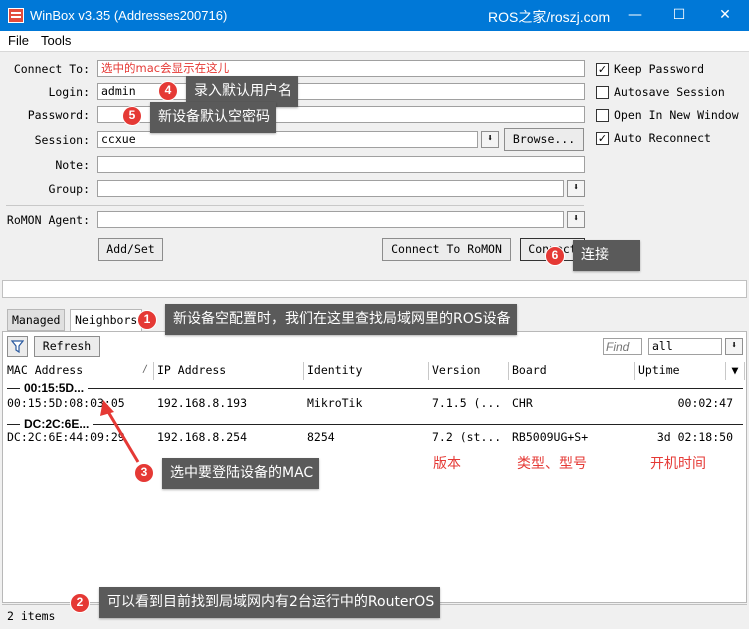 The image size is (749, 629). I want to click on callout-badge-1: 1, so click(147, 320).